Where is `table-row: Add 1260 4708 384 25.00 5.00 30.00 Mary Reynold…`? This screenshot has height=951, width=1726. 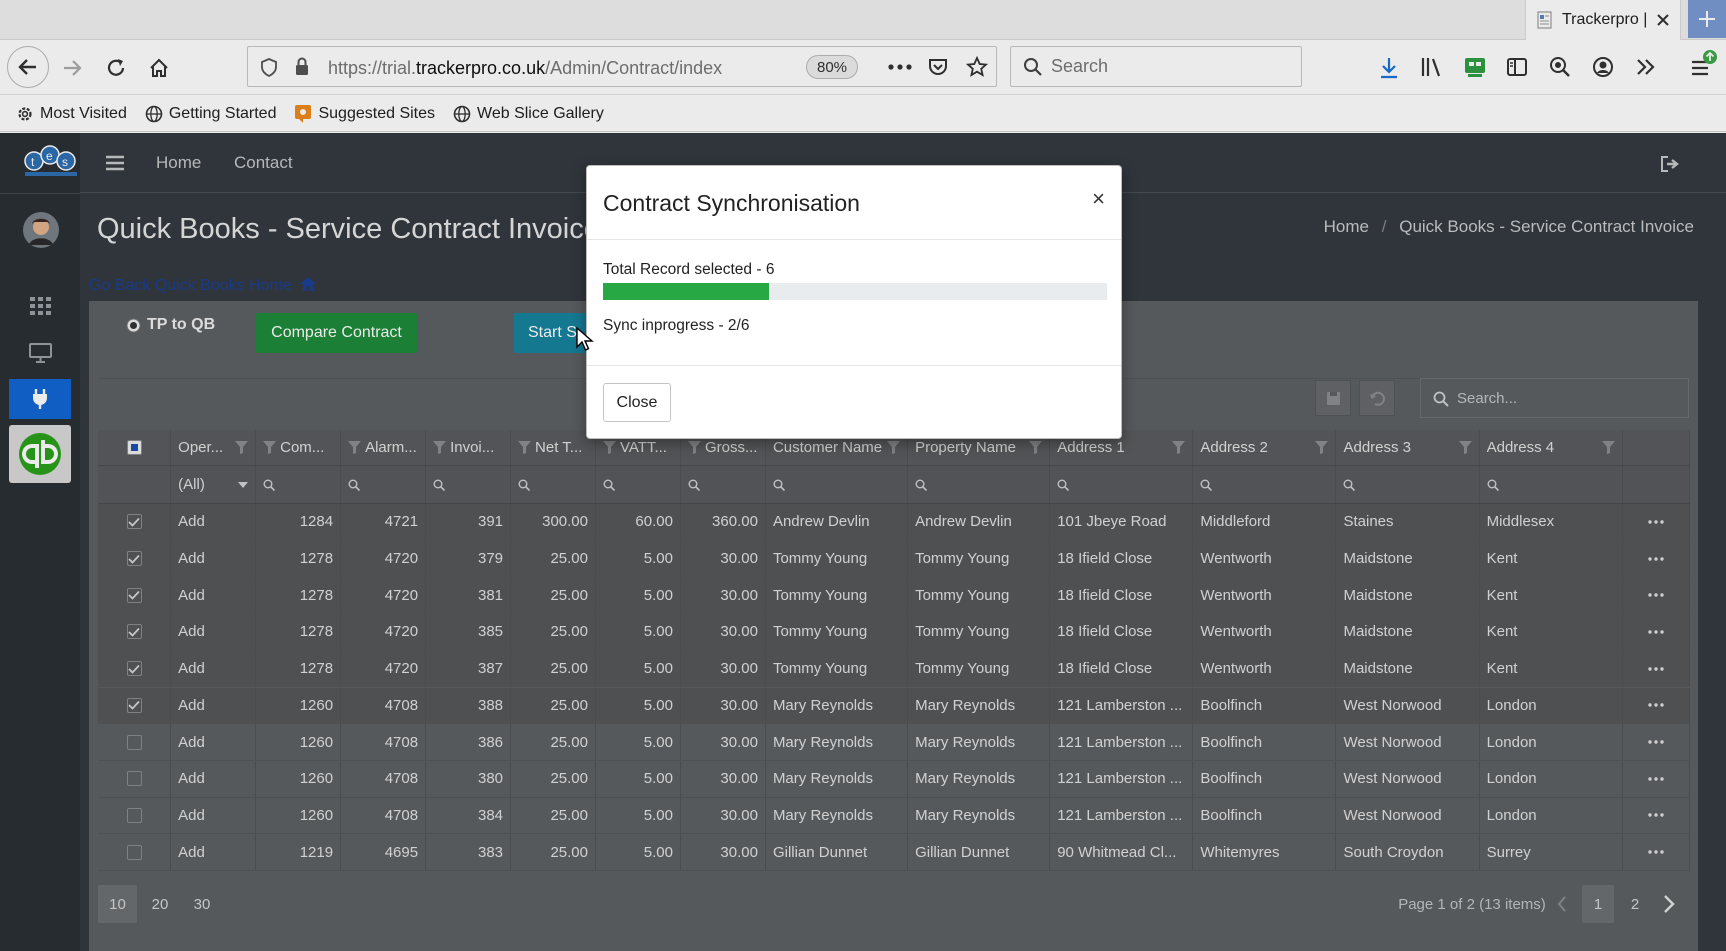
table-row: Add 1260 4708 384 25.00 5.00 30.00 Mary Reynold… is located at coordinates (894, 816).